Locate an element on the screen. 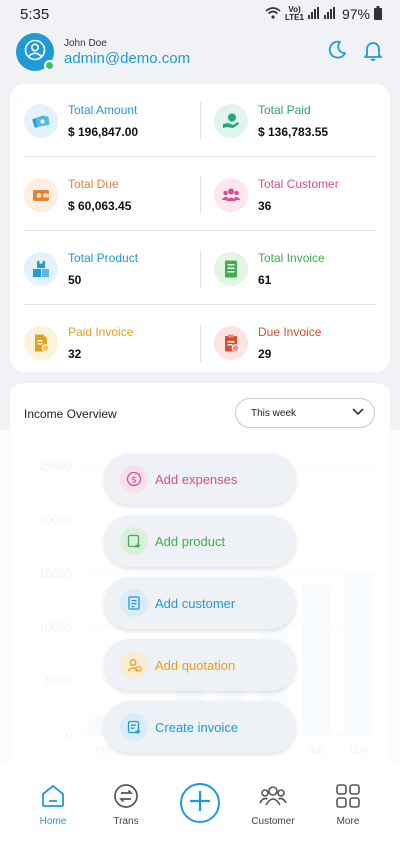  signal-icon is located at coordinates (322, 14).